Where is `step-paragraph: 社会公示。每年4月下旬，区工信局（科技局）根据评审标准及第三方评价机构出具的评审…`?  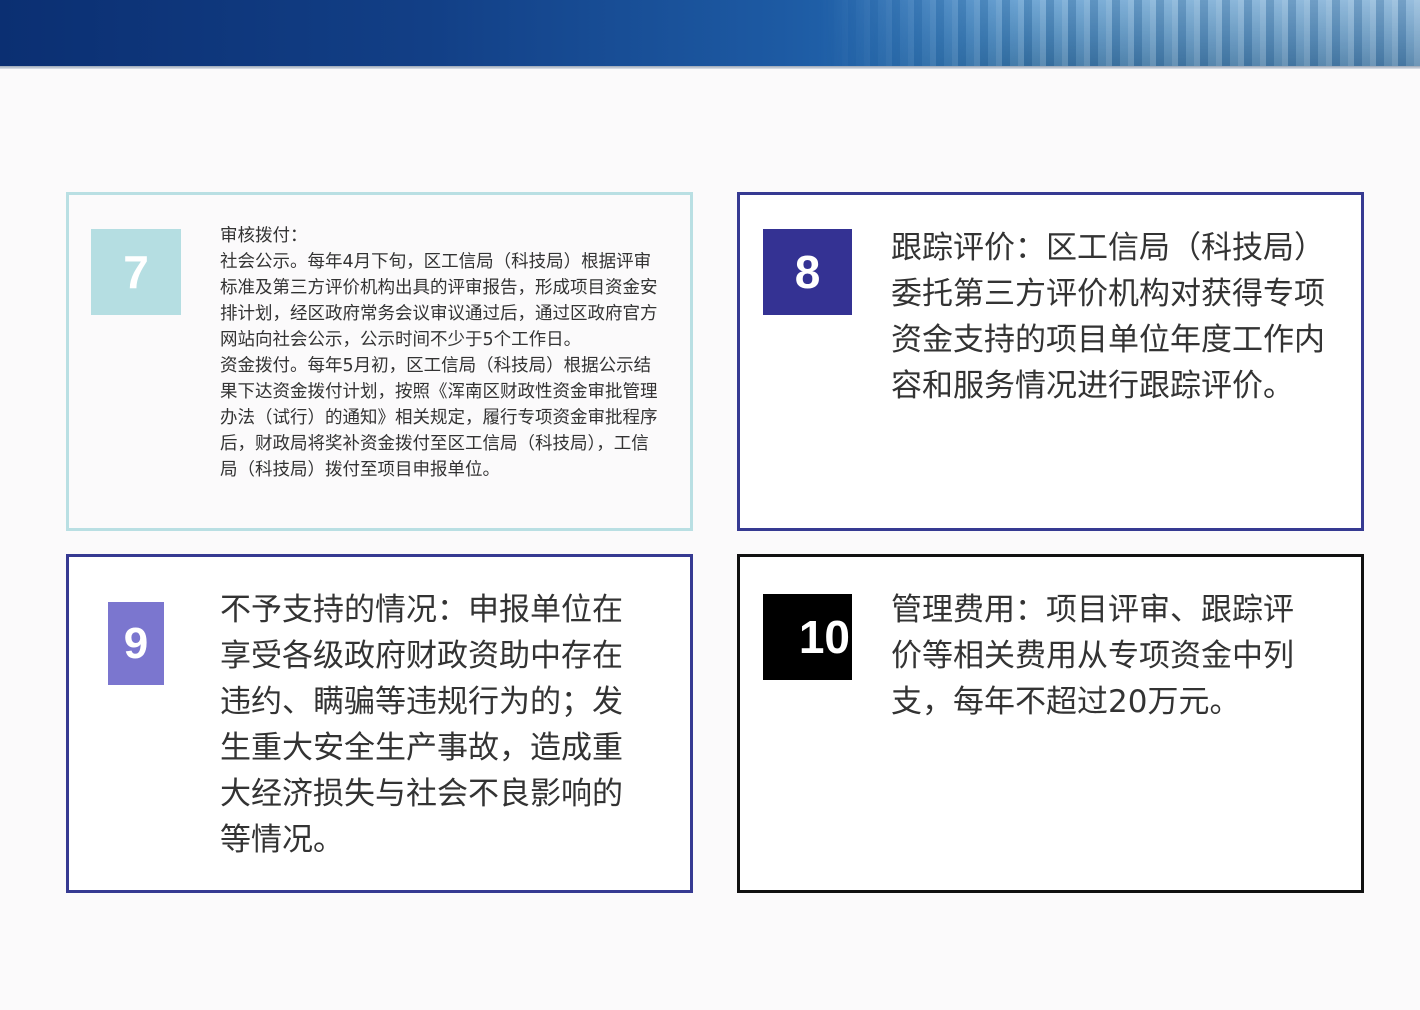 step-paragraph: 社会公示。每年4月下旬，区工信局（科技局）根据评审标准及第三方评价机构出具的评审… is located at coordinates (439, 301).